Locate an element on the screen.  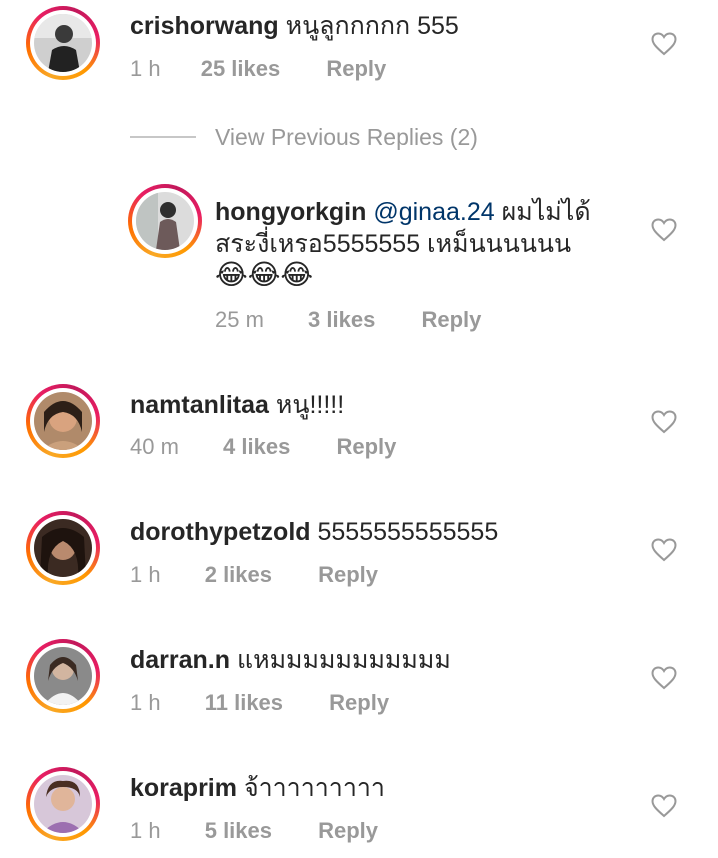
comment-username: dorothypetzold is located at coordinates (220, 532).